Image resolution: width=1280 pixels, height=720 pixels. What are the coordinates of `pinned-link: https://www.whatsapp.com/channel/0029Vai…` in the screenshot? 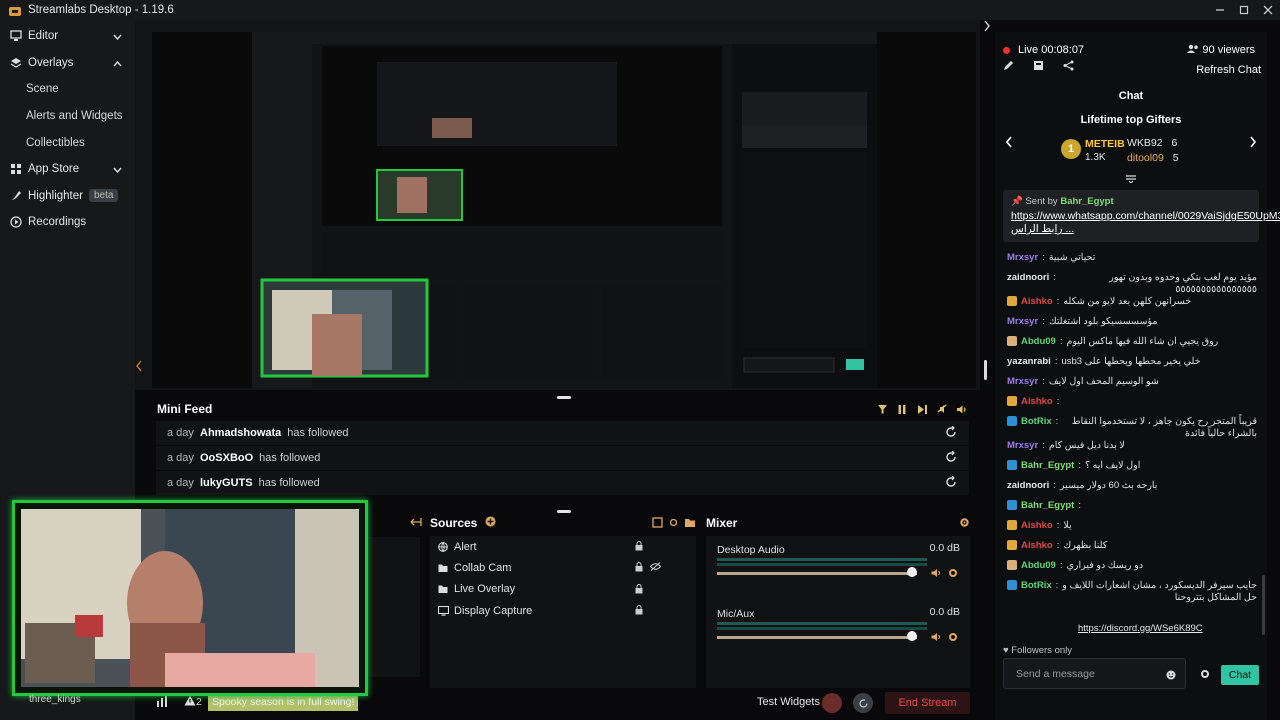 It's located at (1145, 223).